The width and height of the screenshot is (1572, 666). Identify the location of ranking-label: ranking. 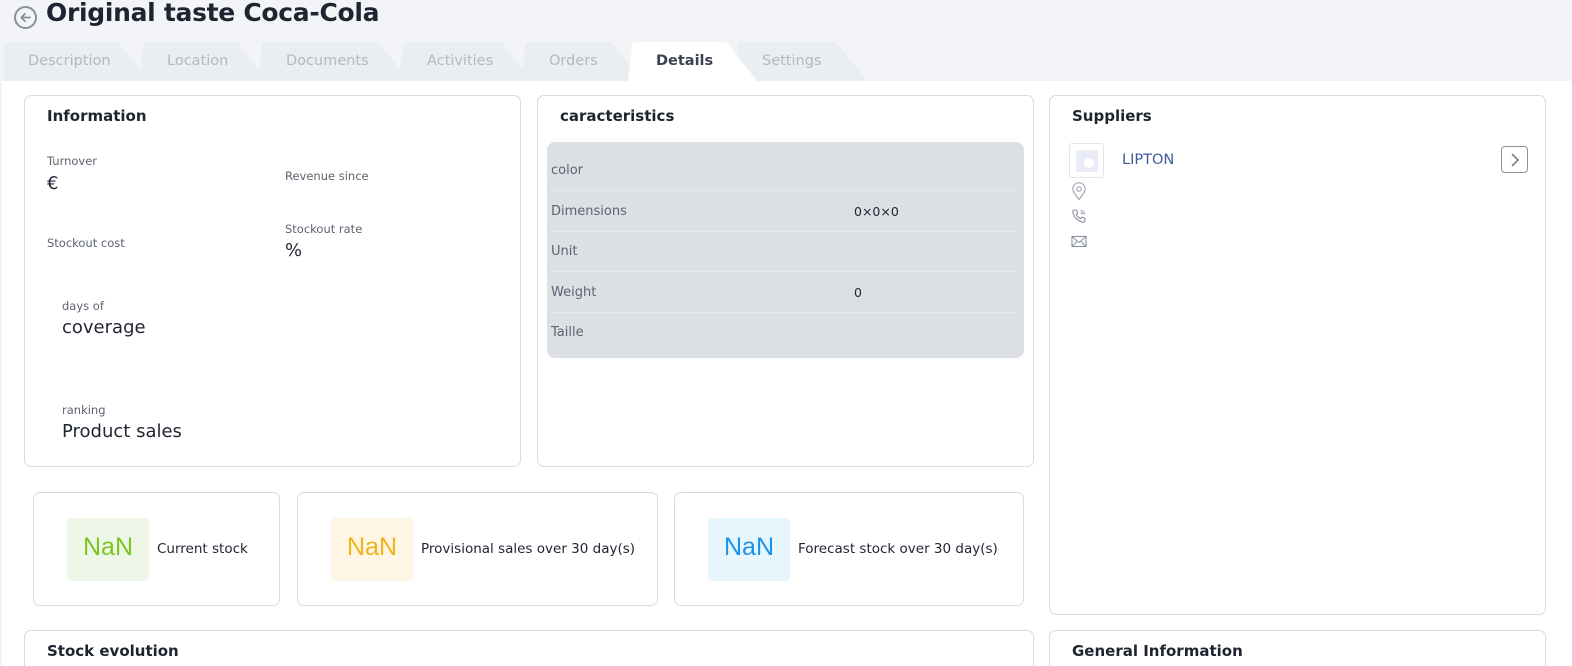
(84, 410).